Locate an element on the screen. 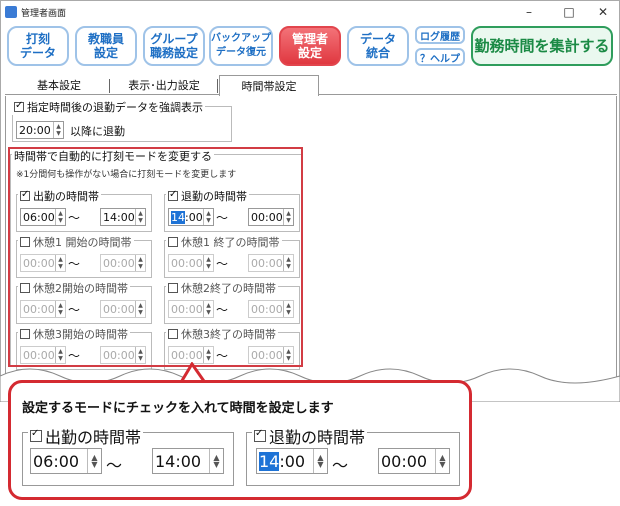  time-minutes: :00 is located at coordinates (292, 461).